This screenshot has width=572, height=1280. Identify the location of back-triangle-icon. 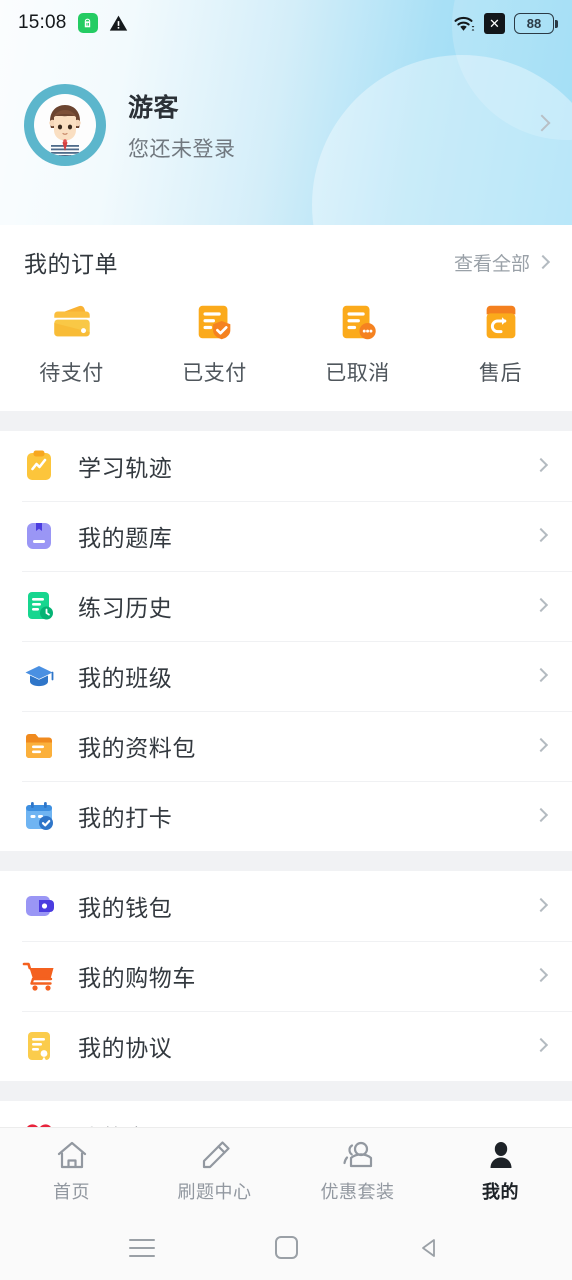
(430, 1248).